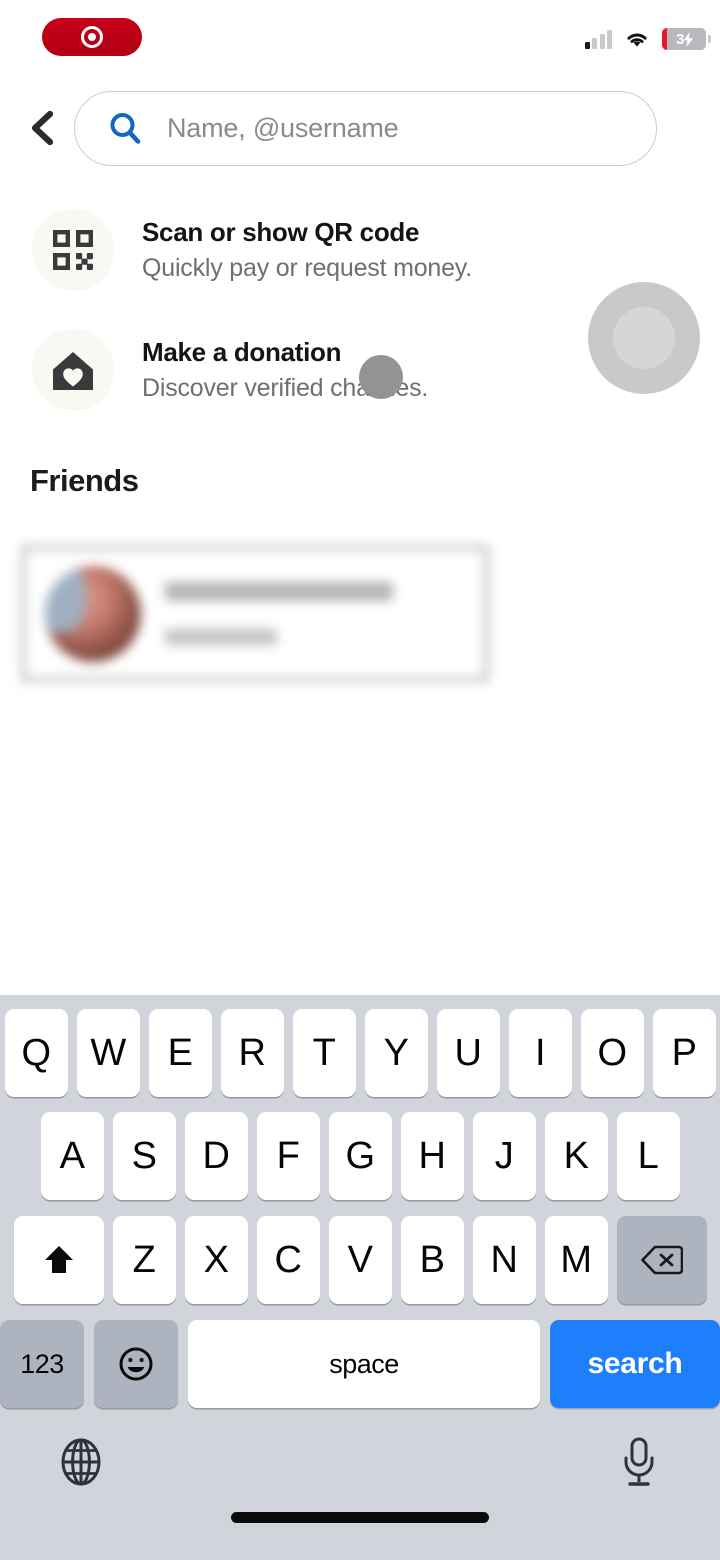 This screenshot has width=720, height=1560. I want to click on key-l: L, so click(648, 1156).